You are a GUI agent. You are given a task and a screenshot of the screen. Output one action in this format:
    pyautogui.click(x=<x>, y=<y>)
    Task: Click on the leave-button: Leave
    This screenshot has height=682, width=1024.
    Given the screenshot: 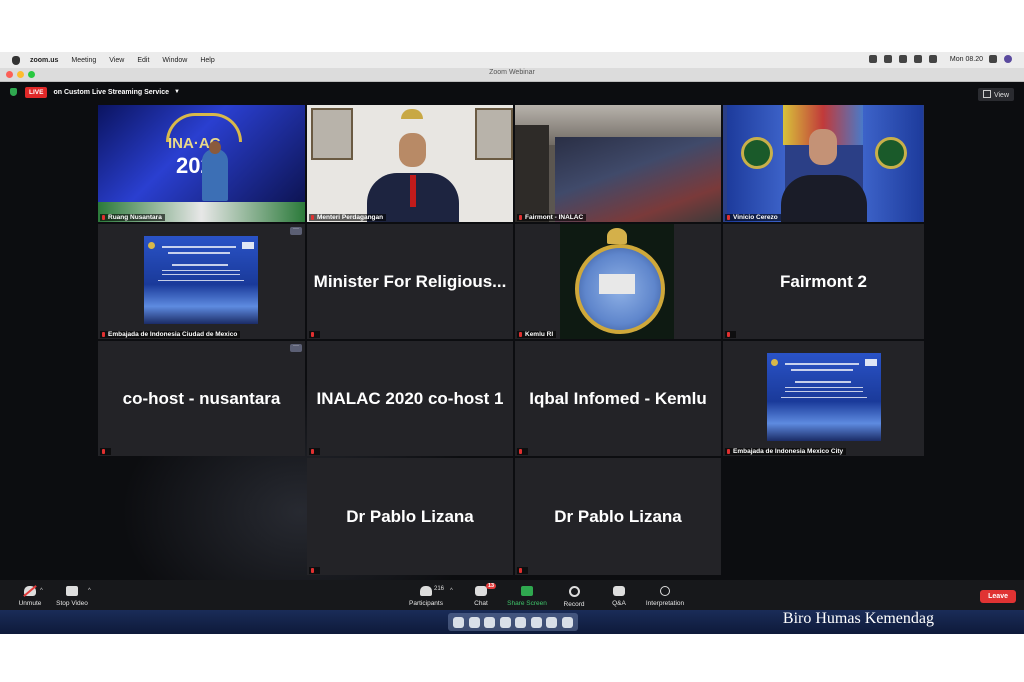 What is the action you would take?
    pyautogui.click(x=998, y=596)
    